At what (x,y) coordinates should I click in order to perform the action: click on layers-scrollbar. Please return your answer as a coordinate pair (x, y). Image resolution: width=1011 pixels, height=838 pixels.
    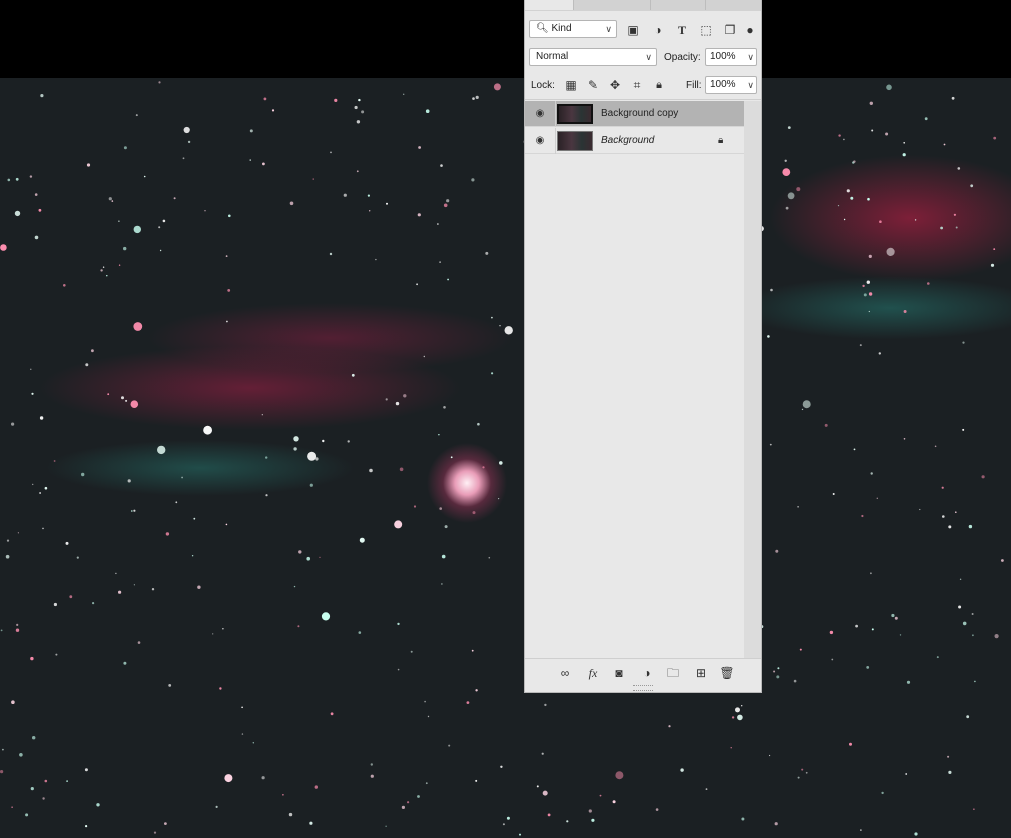
    Looking at the image, I should click on (752, 379).